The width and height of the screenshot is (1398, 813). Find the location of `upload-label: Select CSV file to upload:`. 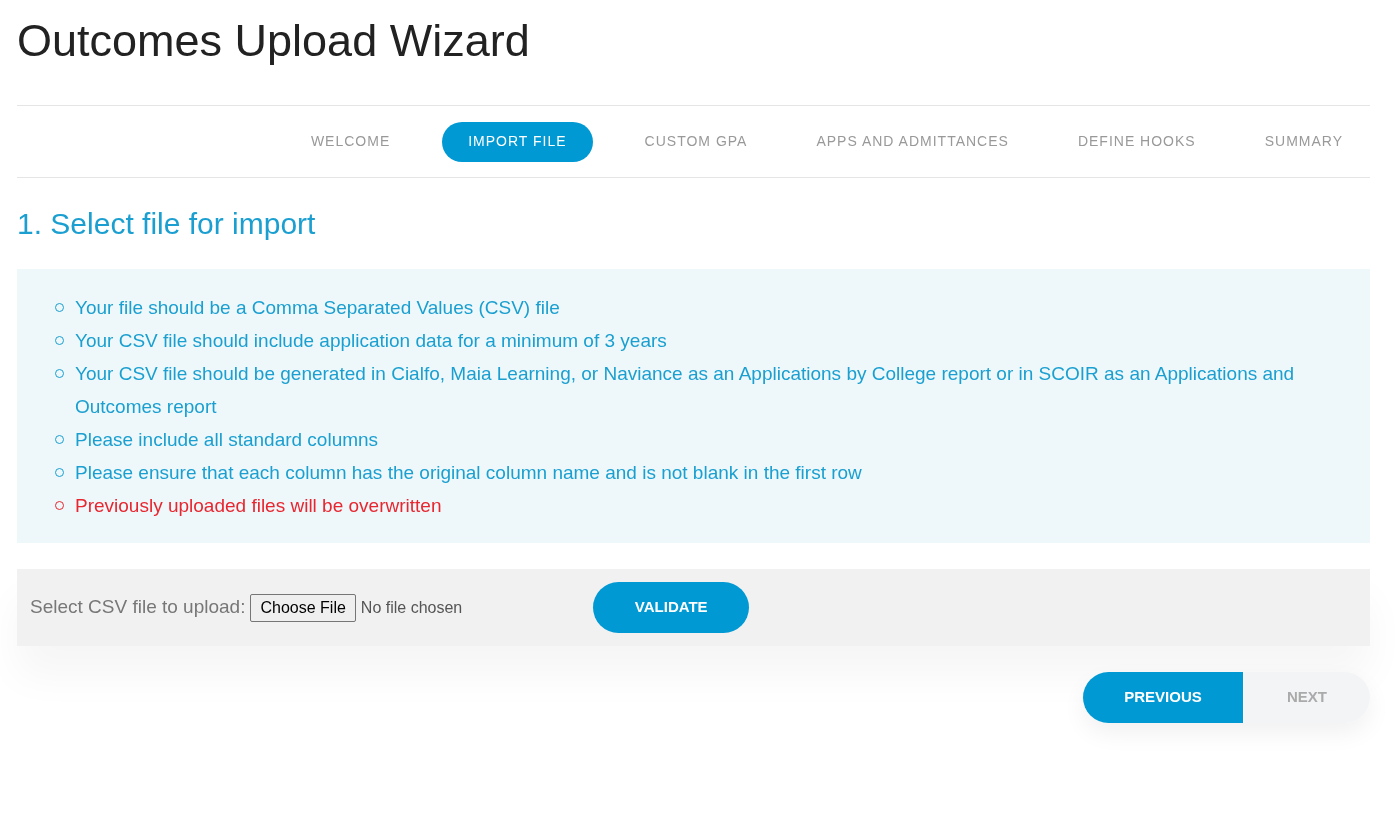

upload-label: Select CSV file to upload: is located at coordinates (138, 607).